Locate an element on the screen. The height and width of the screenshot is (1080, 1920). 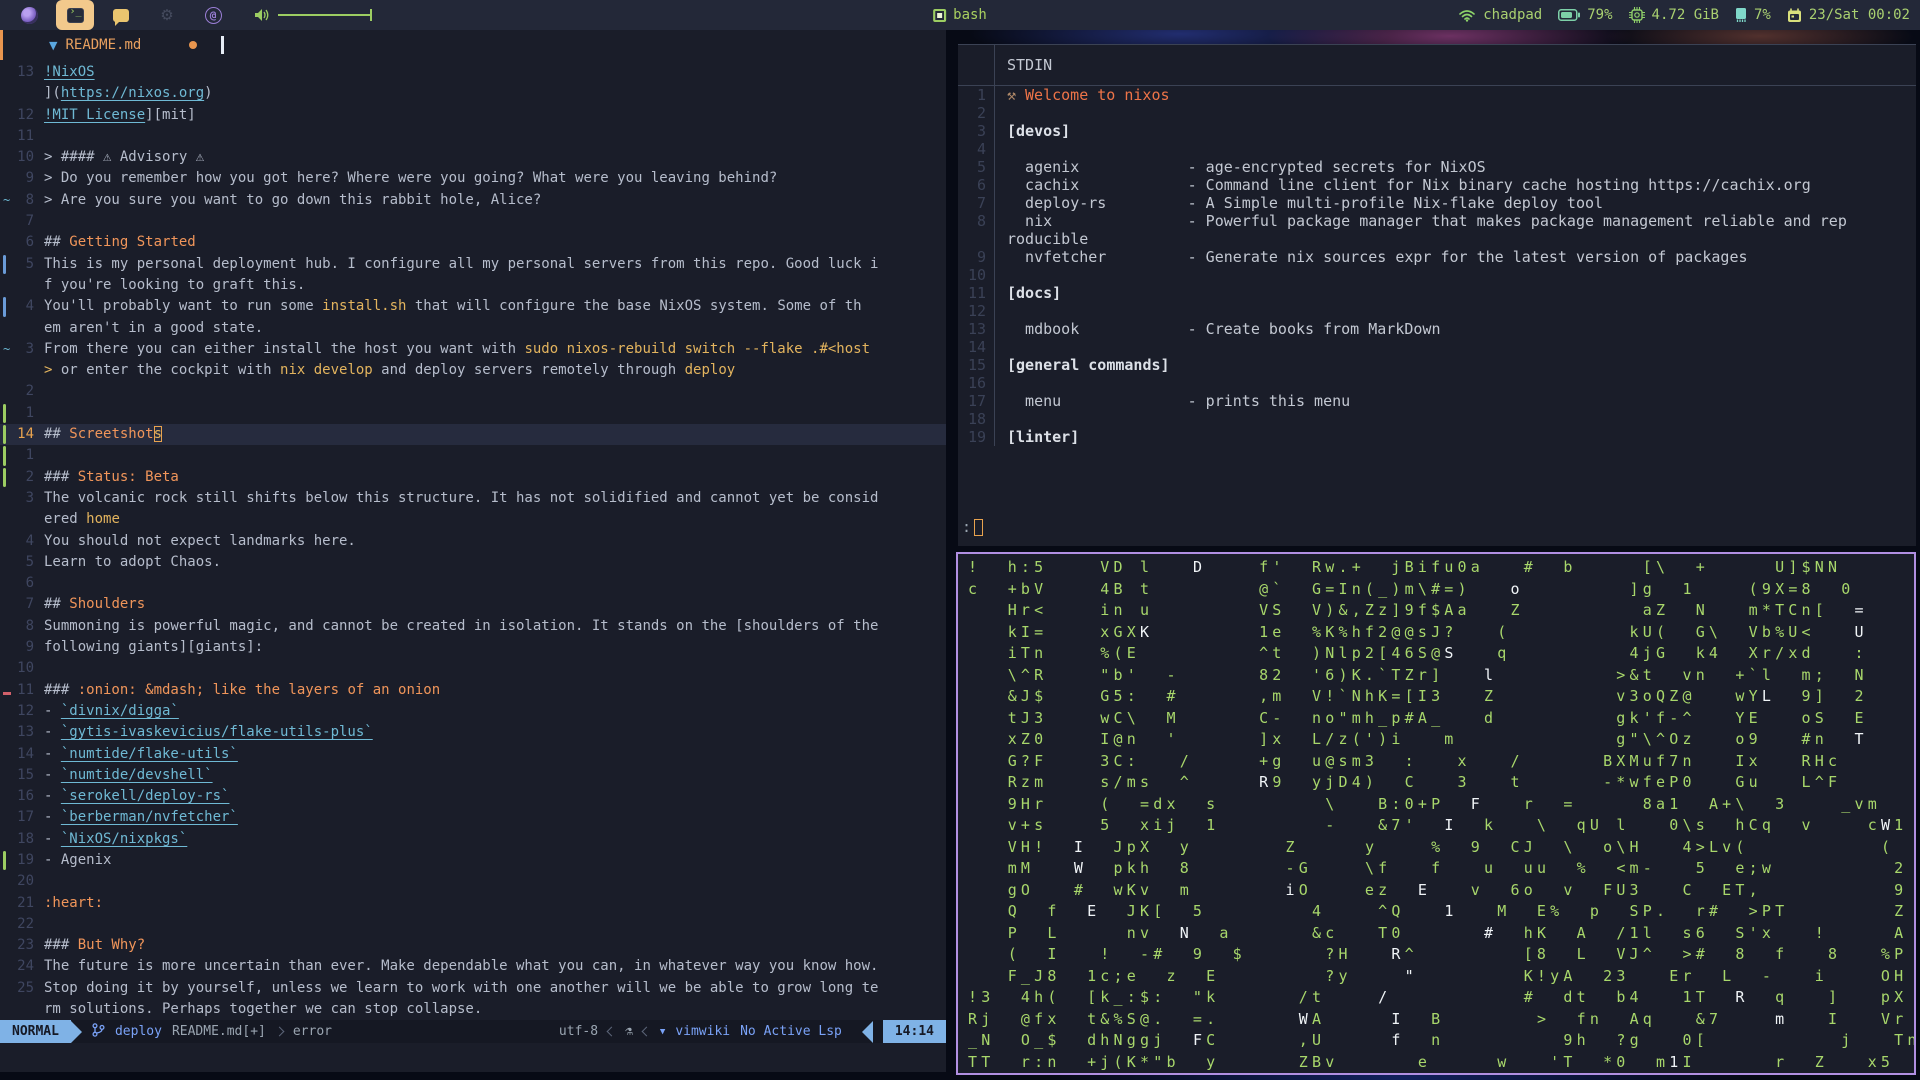
lsp-status-label: No Active Lsp is located at coordinates (791, 1032).